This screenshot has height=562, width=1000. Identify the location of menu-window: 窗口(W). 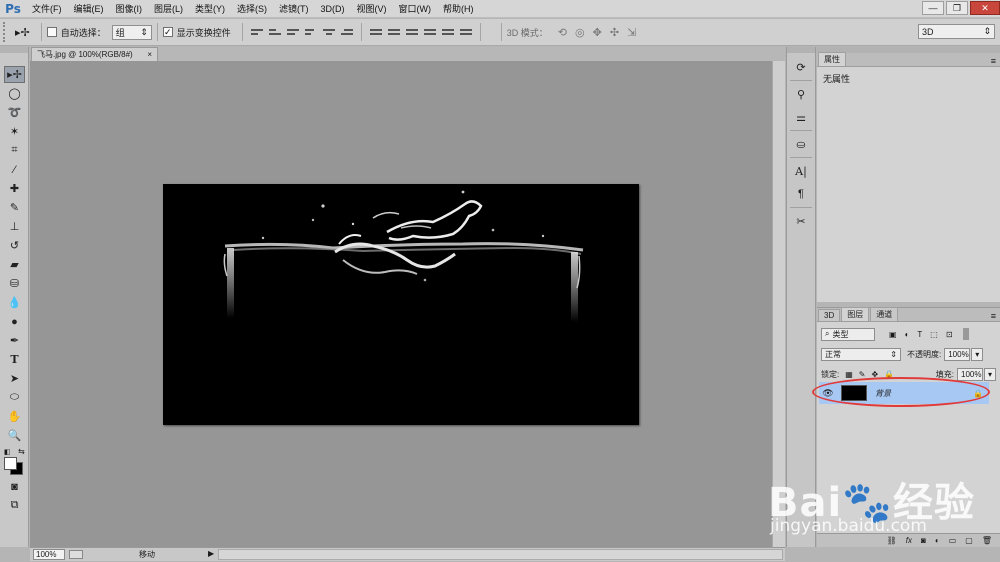
(415, 8).